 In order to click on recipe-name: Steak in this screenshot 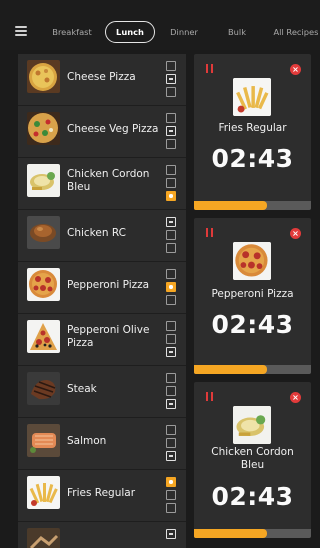, I will do `click(82, 388)`.